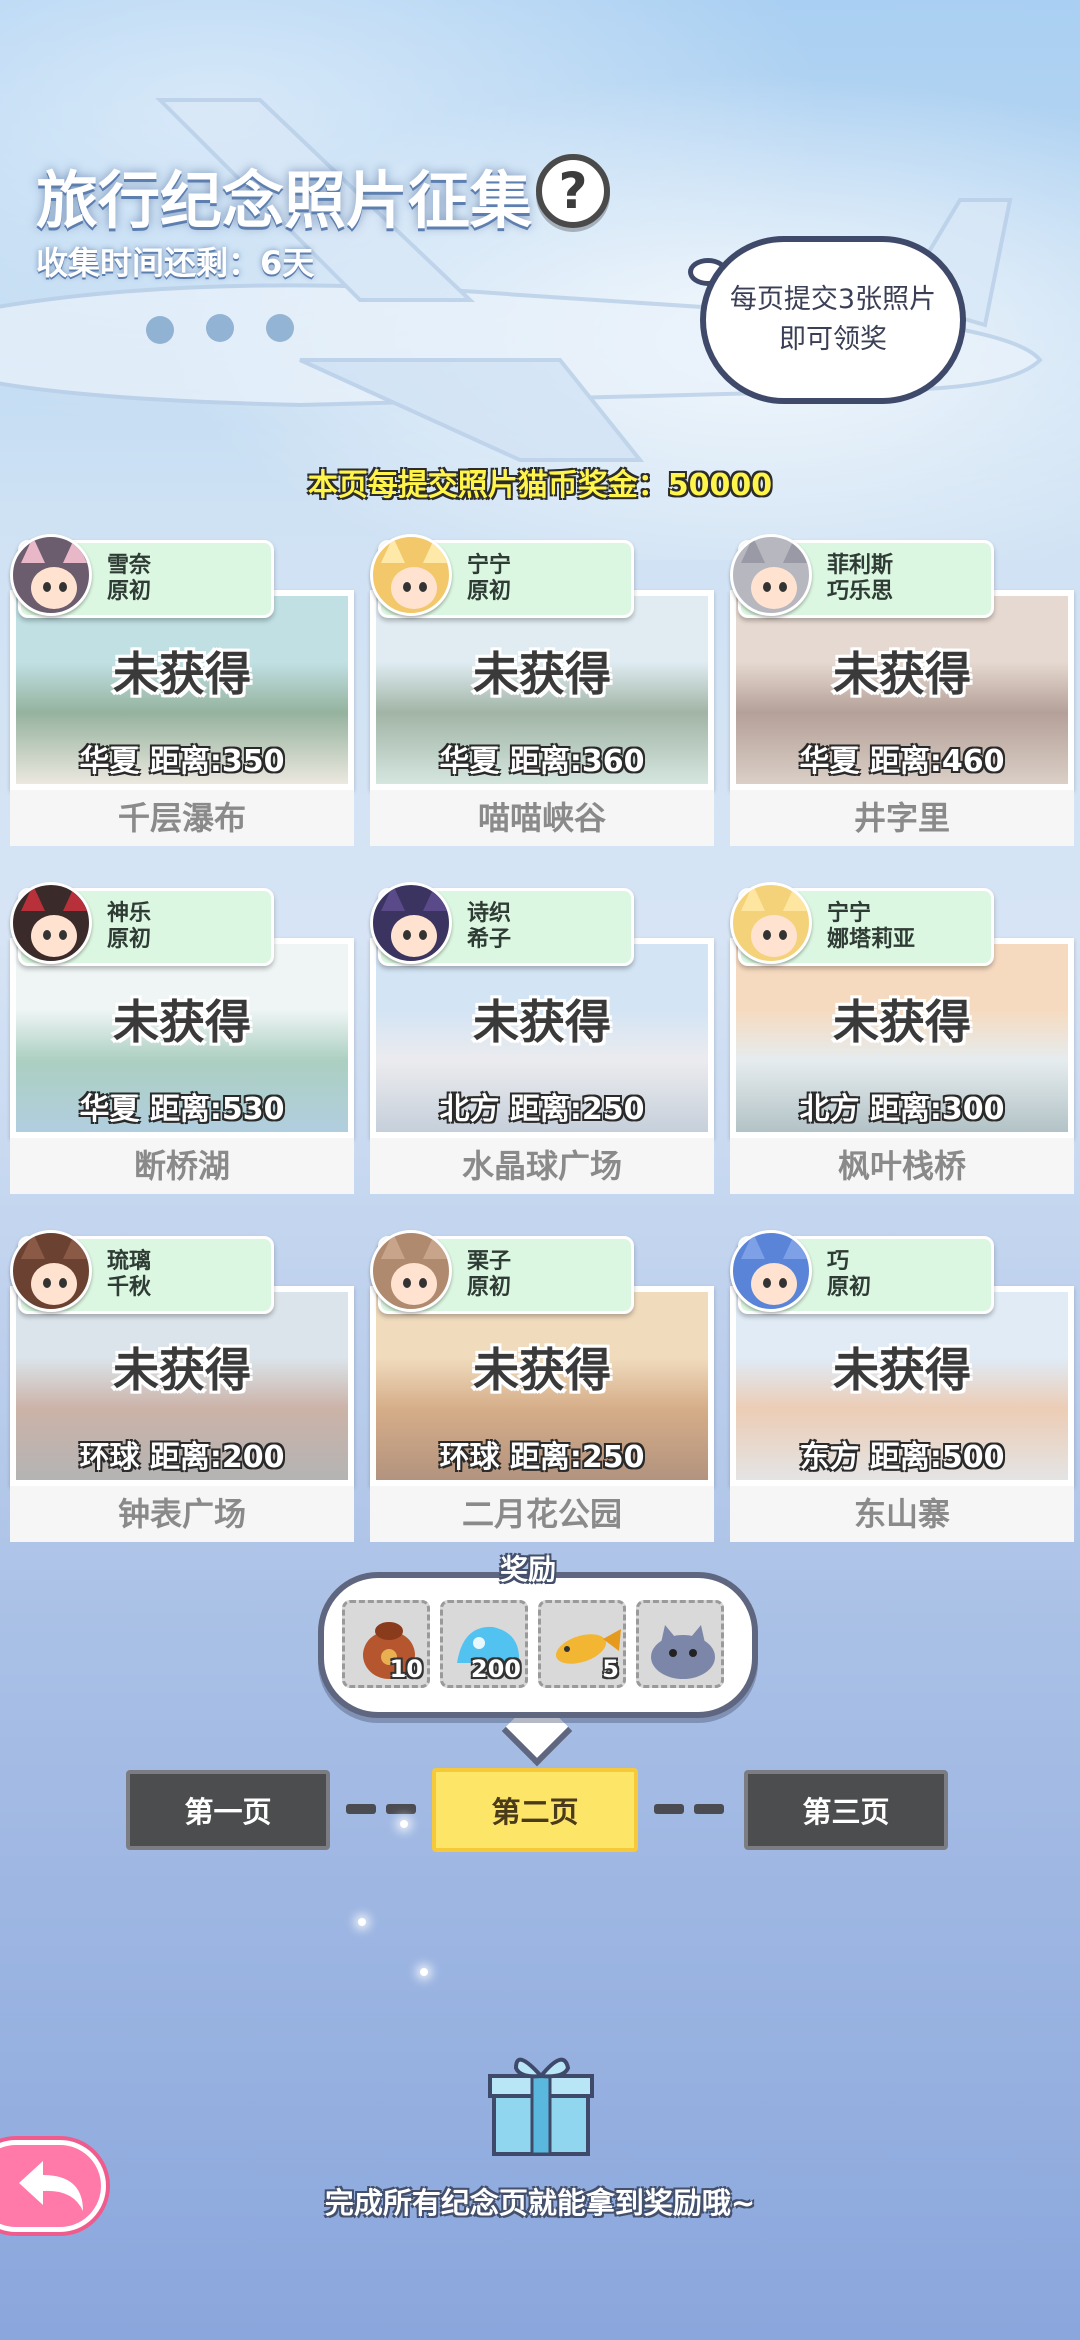 This screenshot has width=1080, height=2340. Describe the element at coordinates (871, 939) in the screenshot. I see `character-variant: 娜塔莉亚` at that location.